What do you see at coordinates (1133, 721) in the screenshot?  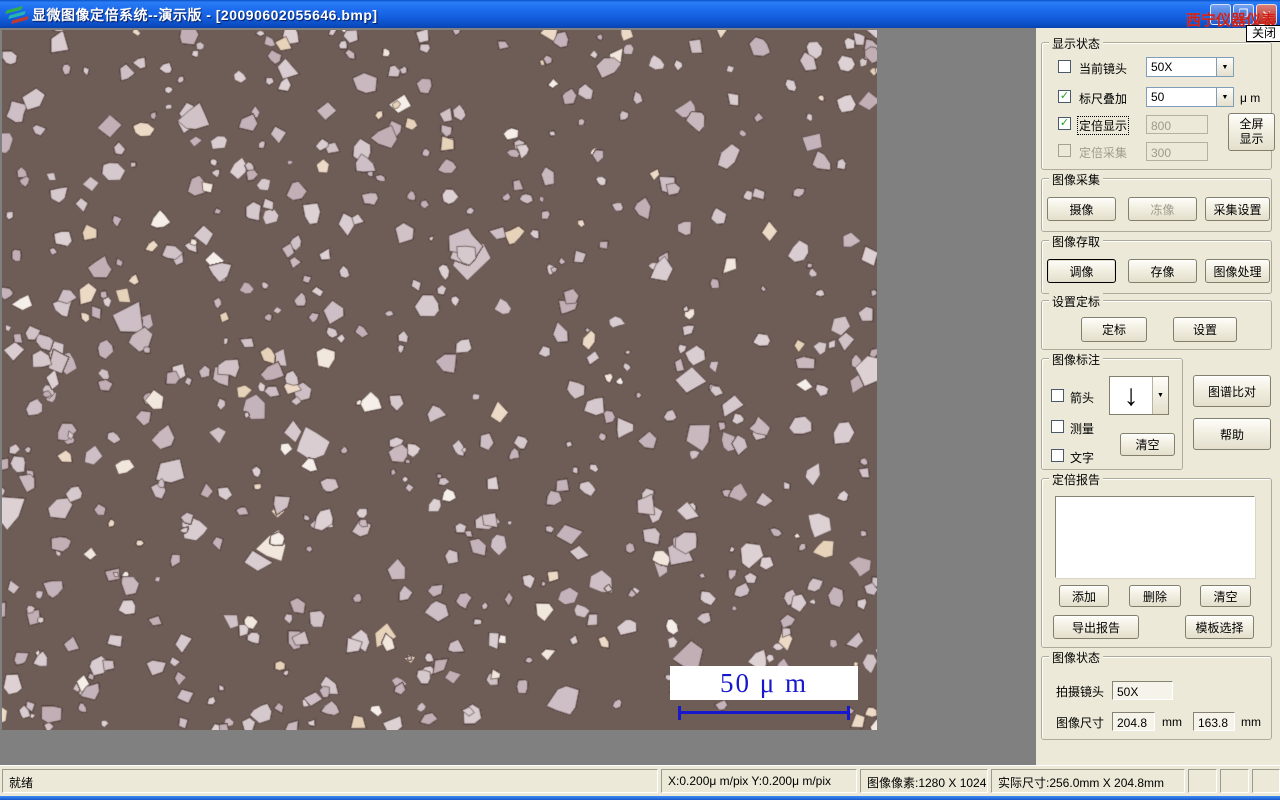 I see `image-width-field` at bounding box center [1133, 721].